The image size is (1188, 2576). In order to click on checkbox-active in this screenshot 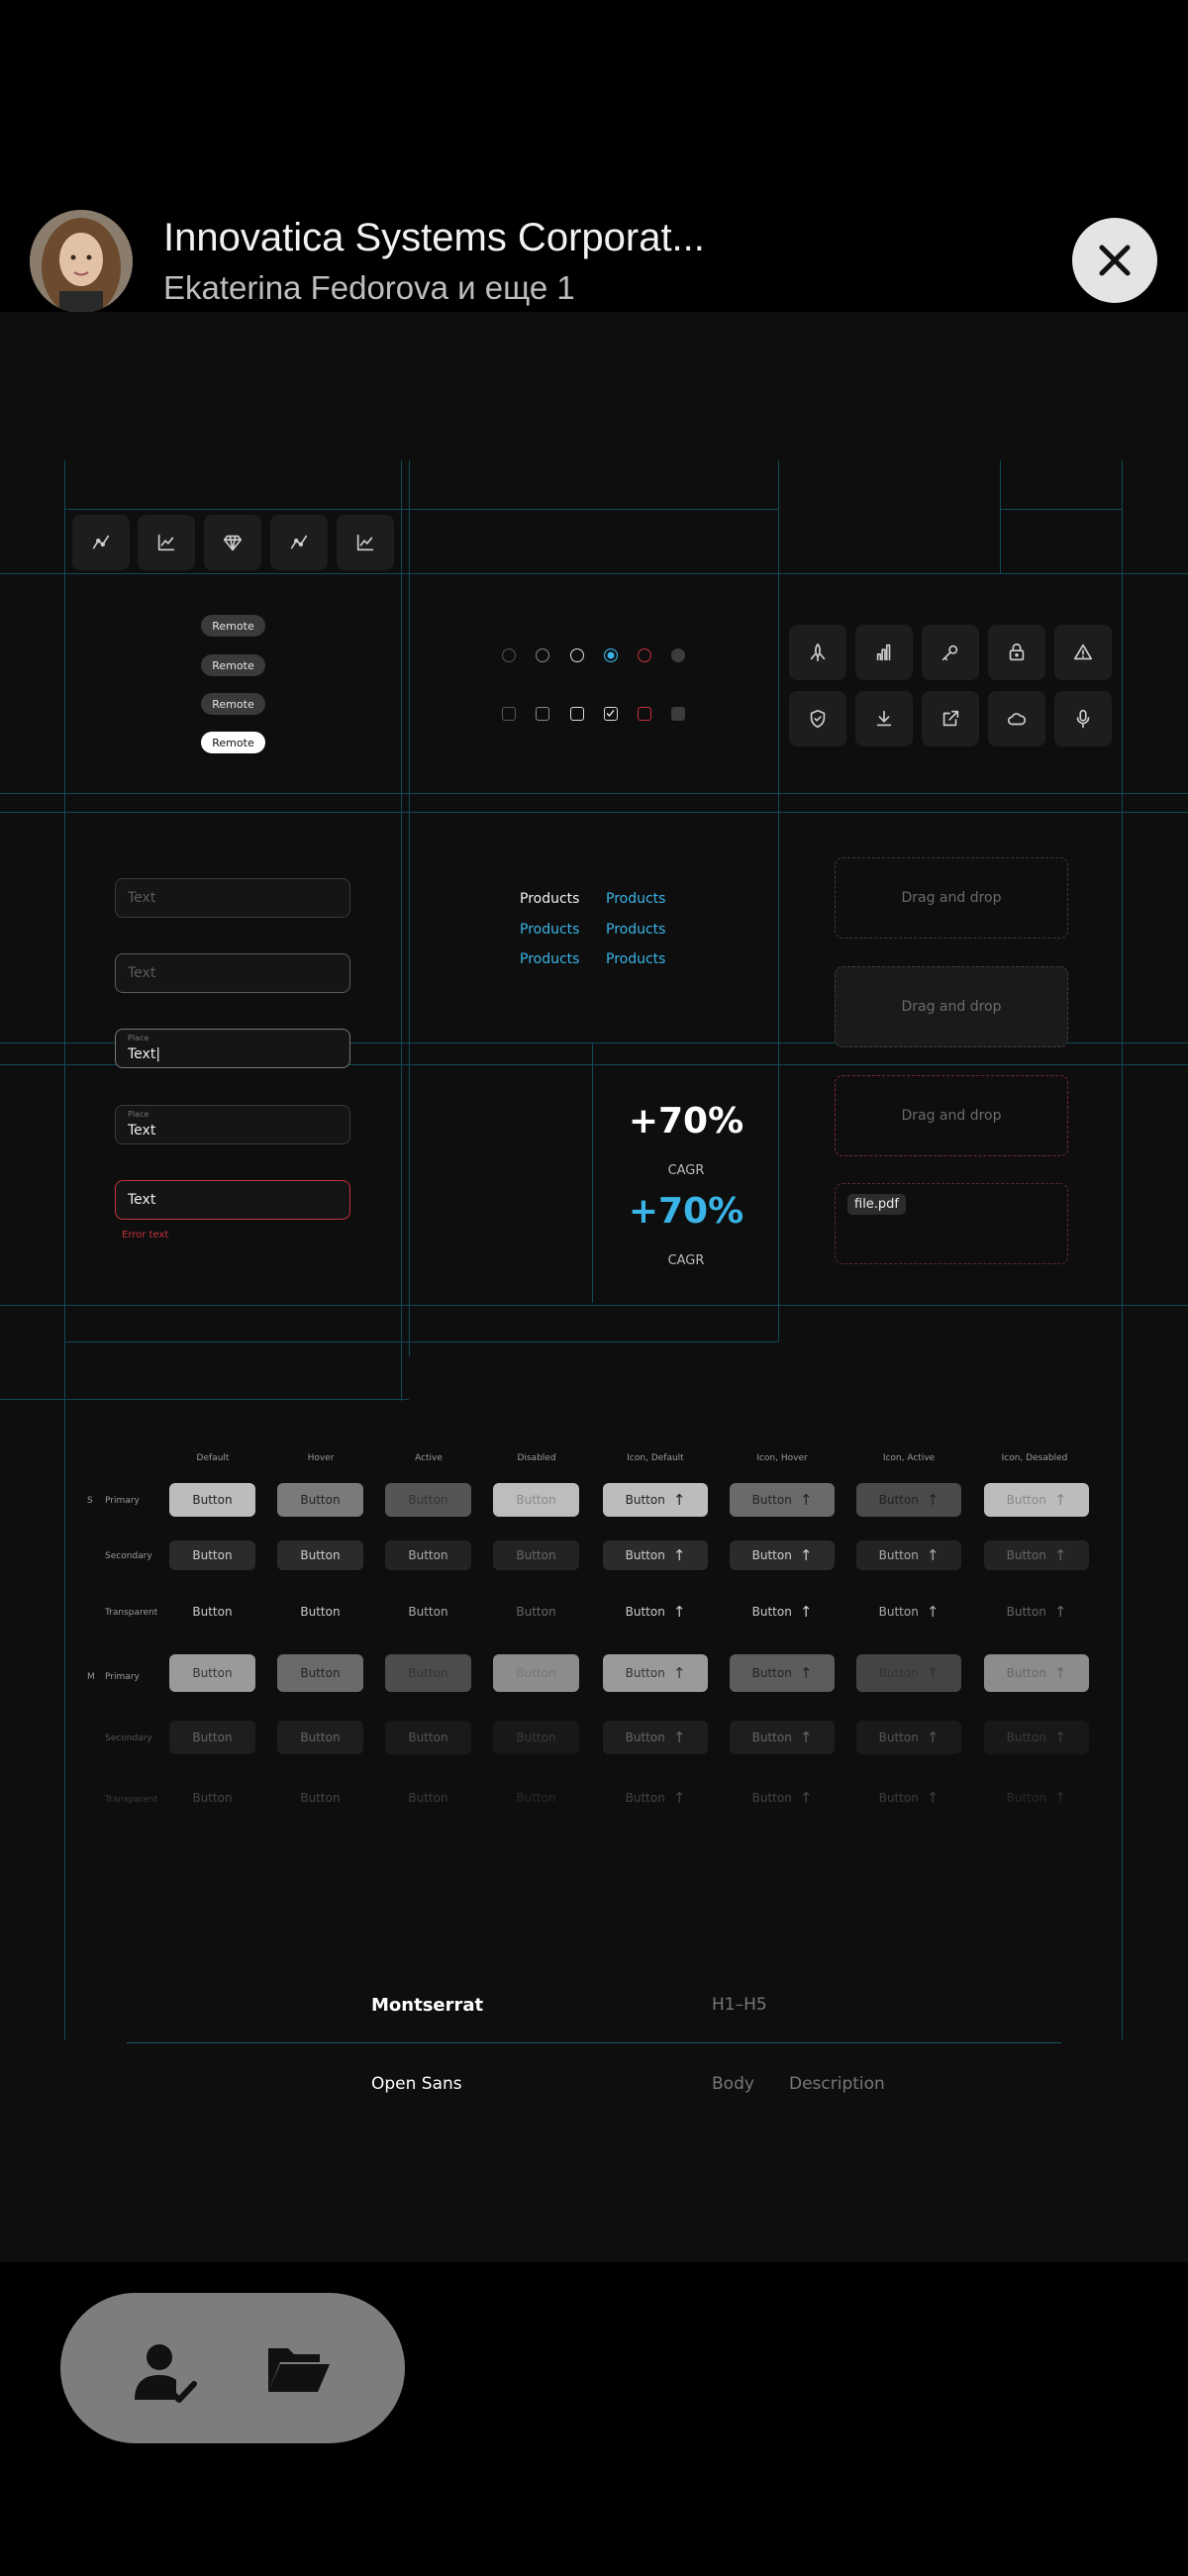, I will do `click(577, 714)`.